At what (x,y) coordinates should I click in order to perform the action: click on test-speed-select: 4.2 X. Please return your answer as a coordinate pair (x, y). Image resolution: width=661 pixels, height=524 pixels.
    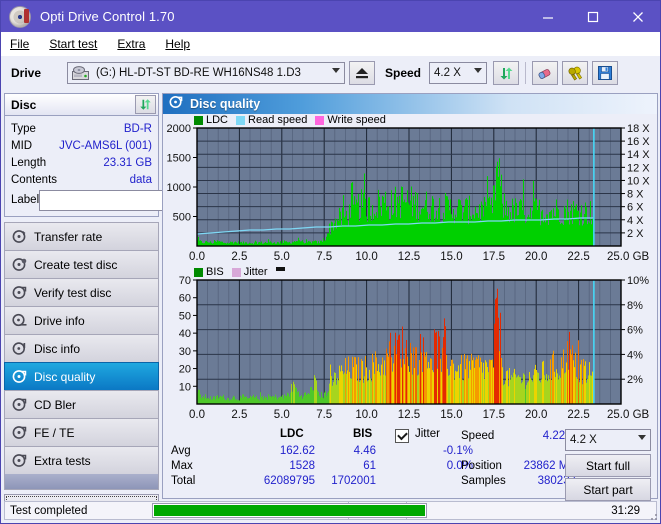
    Looking at the image, I should click on (608, 440).